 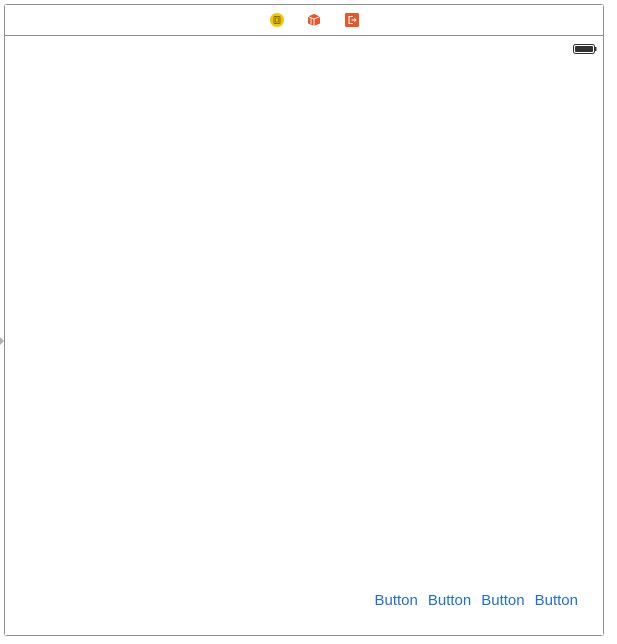 What do you see at coordinates (556, 601) in the screenshot?
I see `button-4: Button` at bounding box center [556, 601].